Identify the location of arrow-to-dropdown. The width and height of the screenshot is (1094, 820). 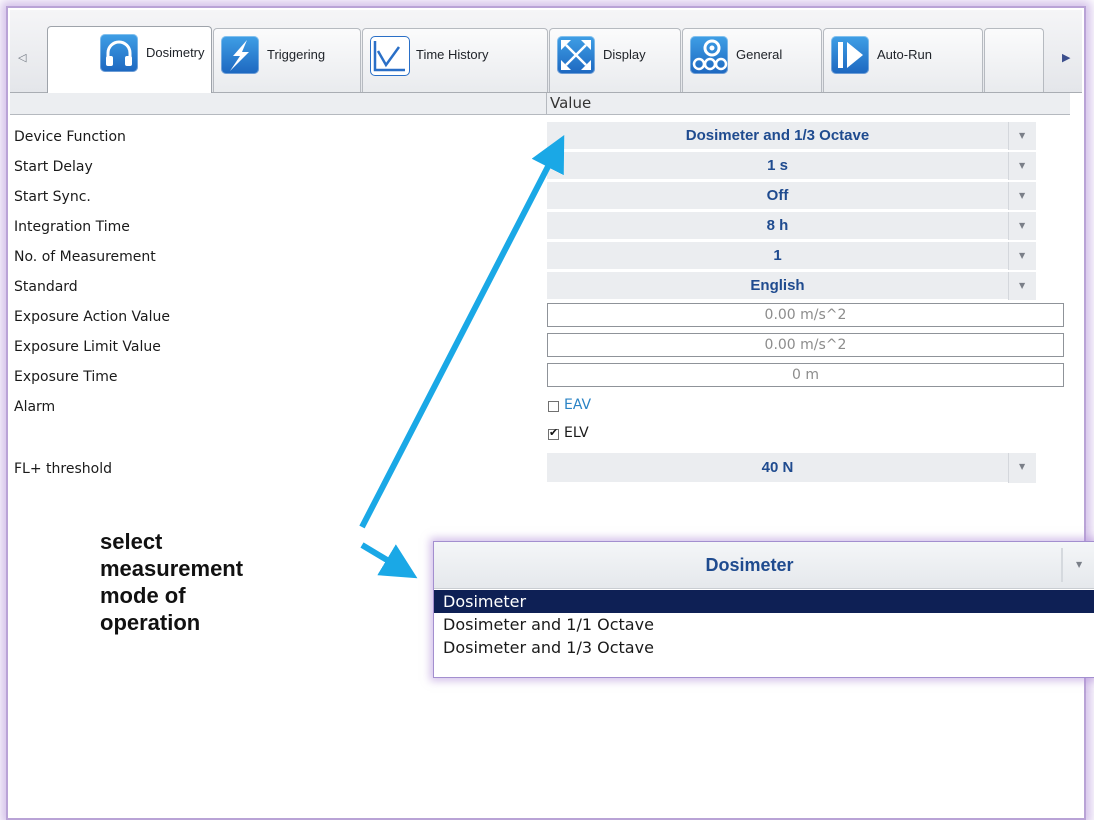
(389, 560).